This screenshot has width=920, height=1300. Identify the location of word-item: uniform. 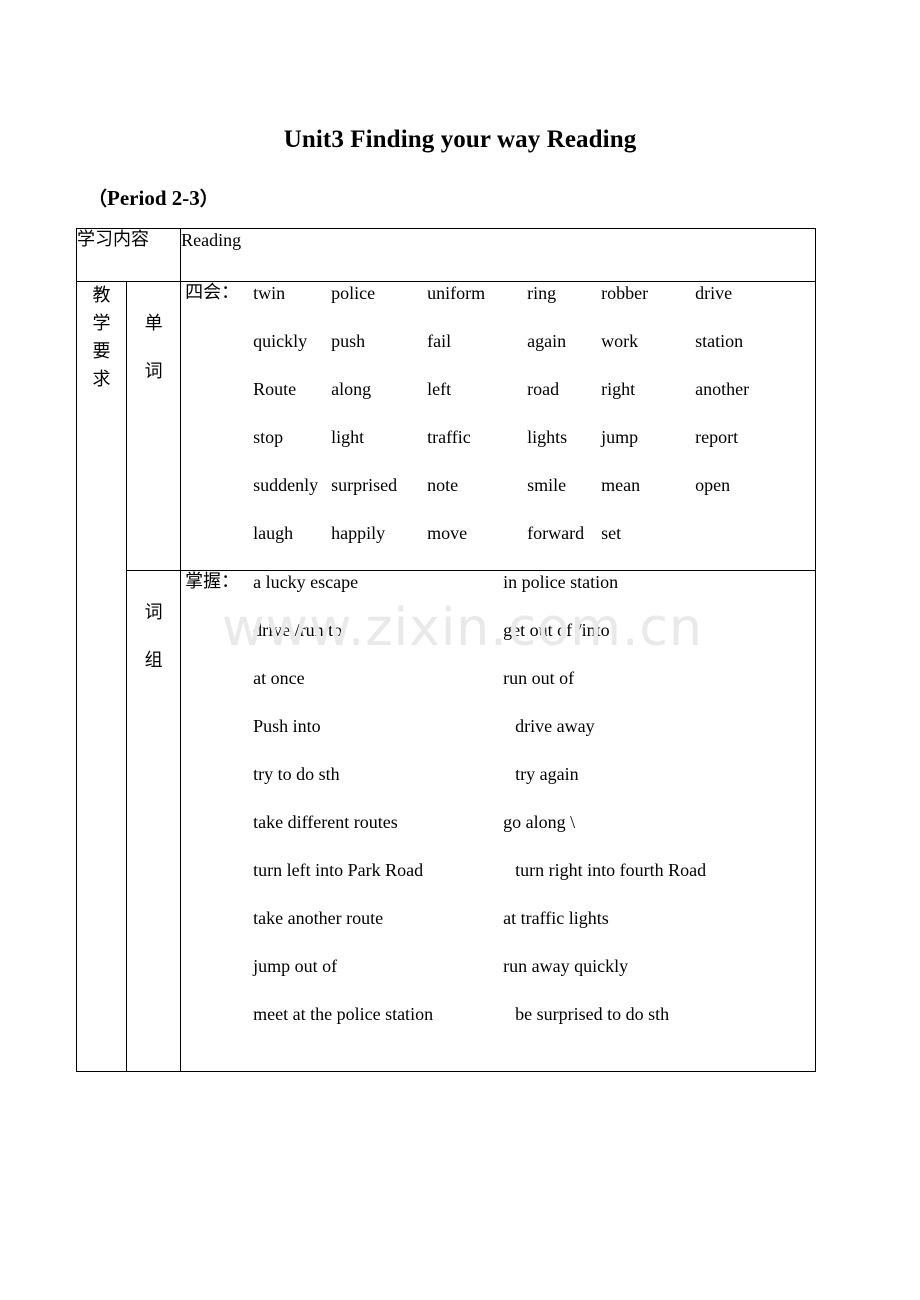
(456, 293).